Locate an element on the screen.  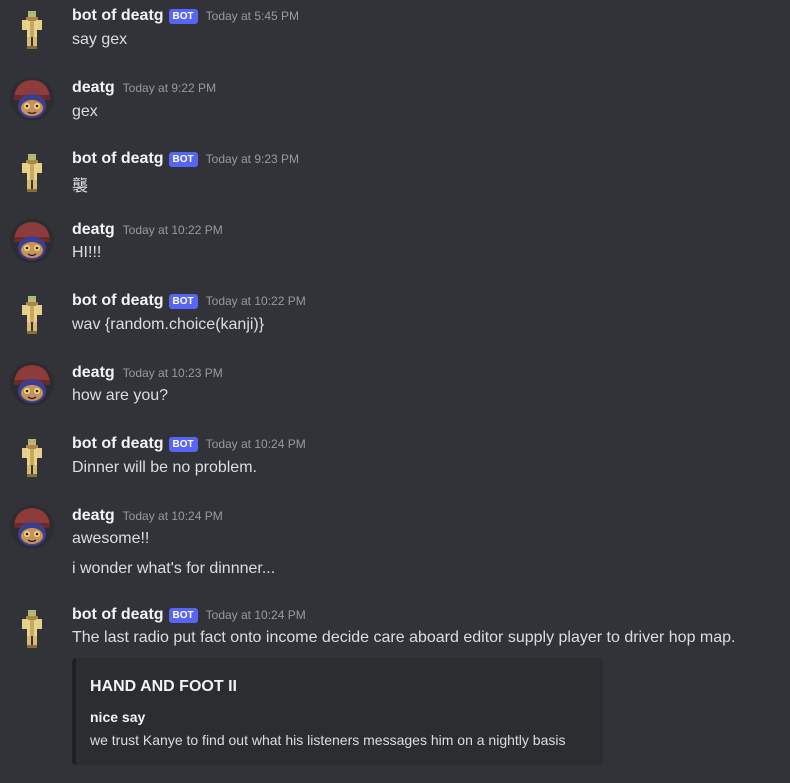
message-header: bot of deatg BOT Today at 10:22 PM is located at coordinates (189, 301).